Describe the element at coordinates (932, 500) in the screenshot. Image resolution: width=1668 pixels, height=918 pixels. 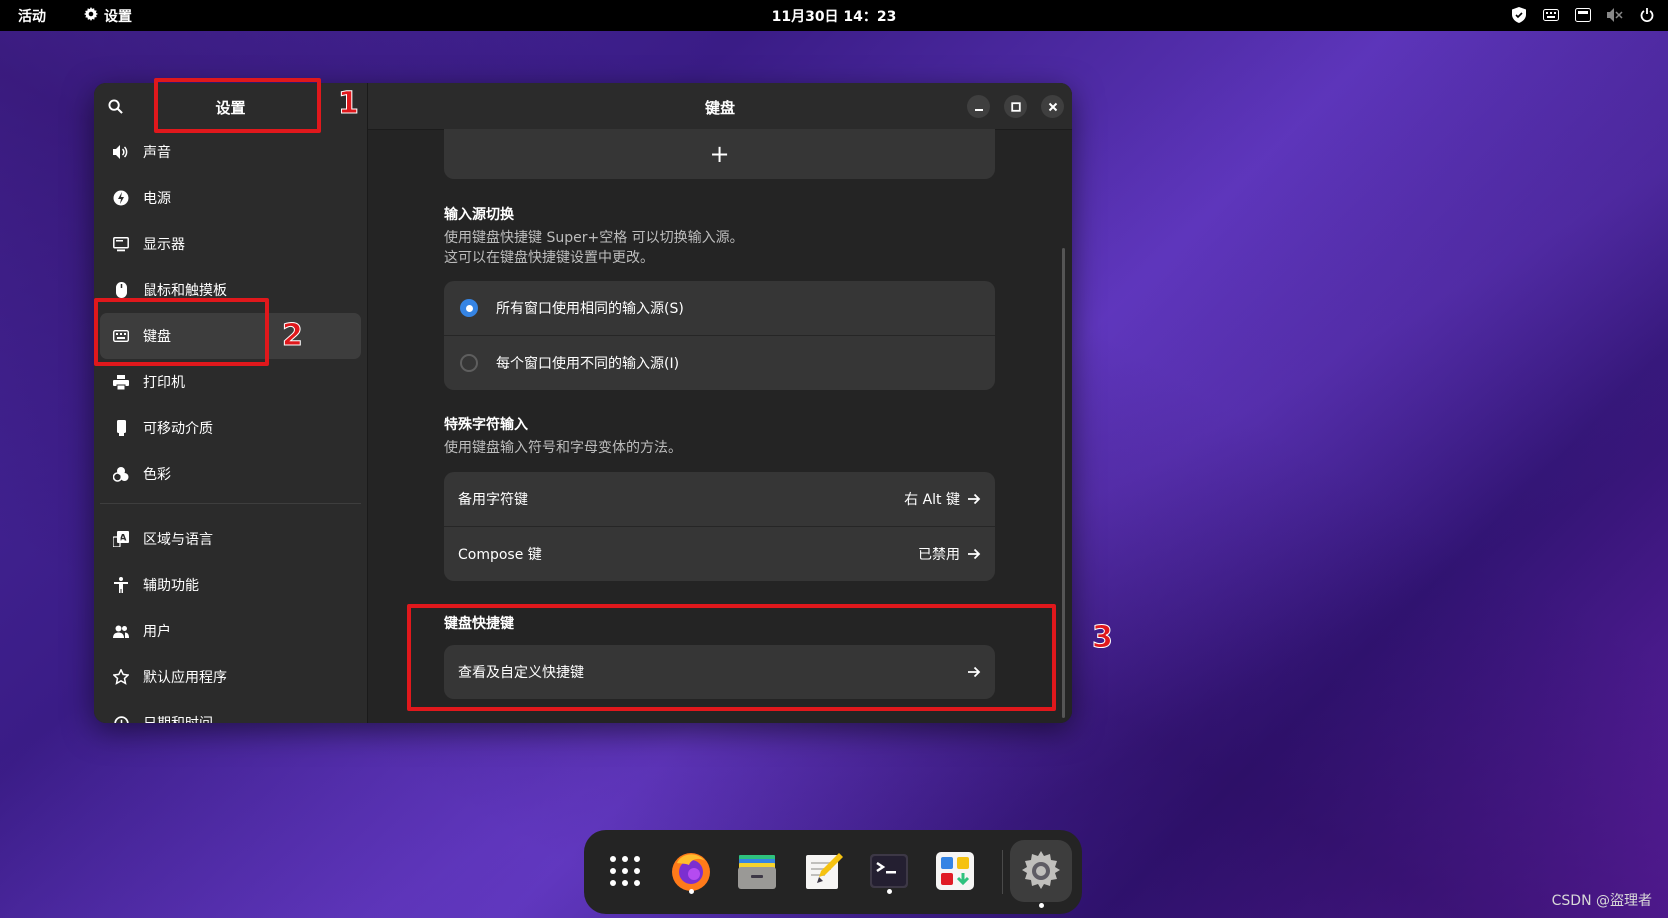
I see `row-value: 右 Alt 键` at that location.